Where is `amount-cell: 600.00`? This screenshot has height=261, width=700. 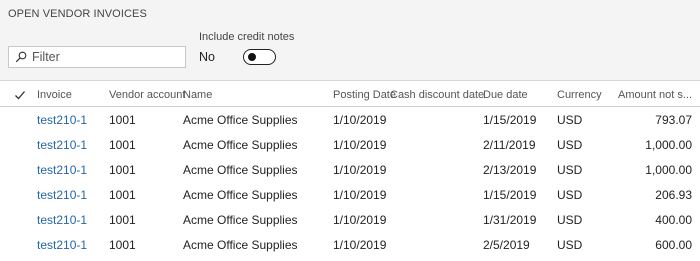
amount-cell: 600.00 is located at coordinates (673, 245).